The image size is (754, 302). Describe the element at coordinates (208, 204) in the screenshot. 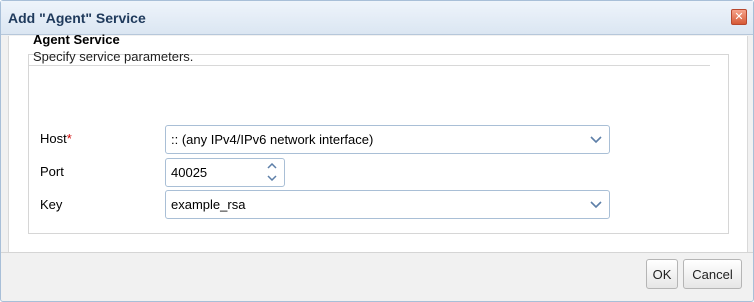

I see `key-select-value: example_rsa` at that location.